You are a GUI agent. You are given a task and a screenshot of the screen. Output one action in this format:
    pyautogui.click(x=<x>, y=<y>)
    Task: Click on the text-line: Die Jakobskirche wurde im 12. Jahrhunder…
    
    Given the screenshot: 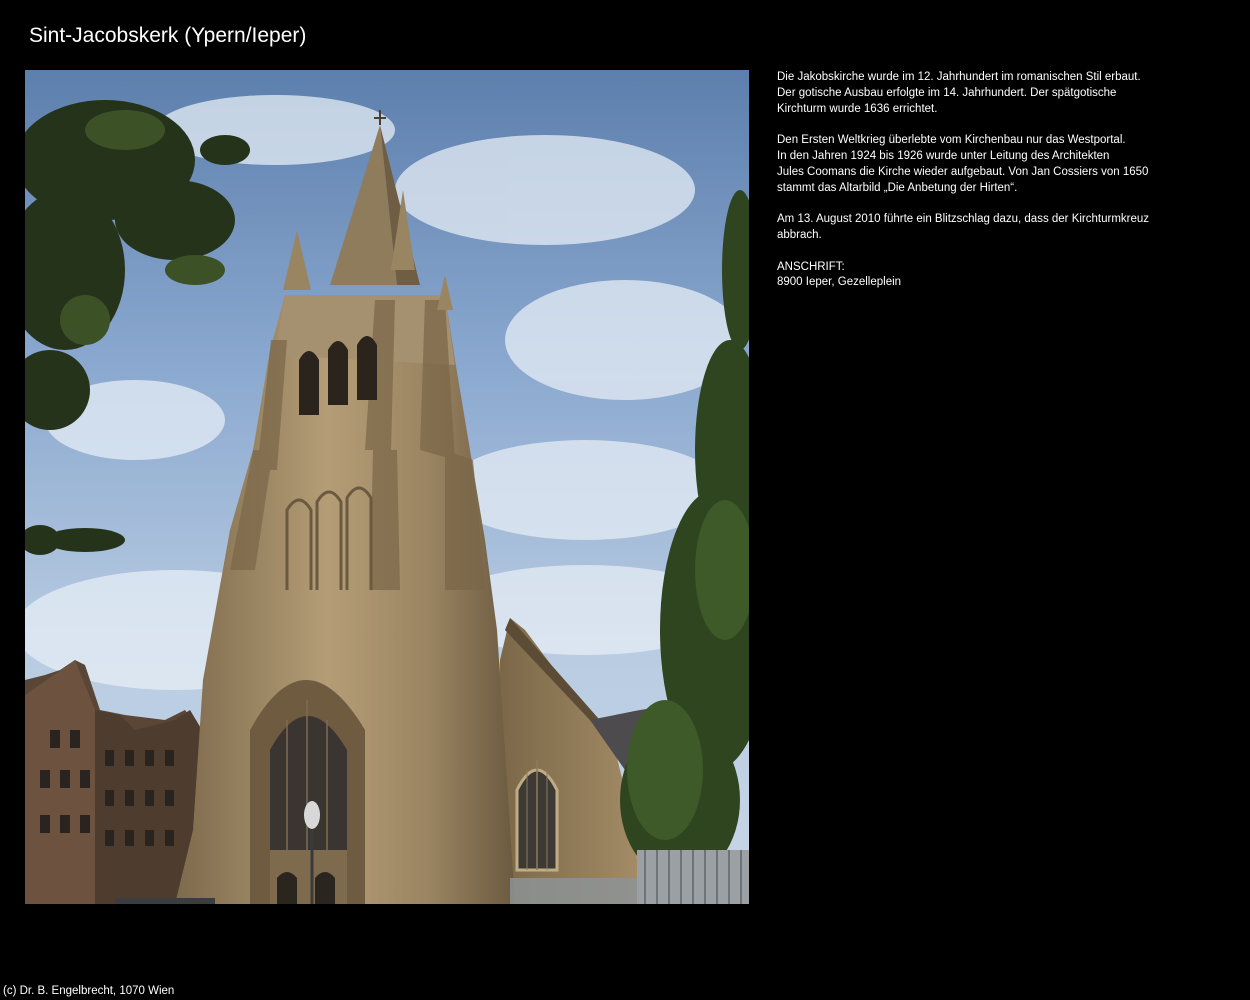 What is the action you would take?
    pyautogui.click(x=959, y=77)
    